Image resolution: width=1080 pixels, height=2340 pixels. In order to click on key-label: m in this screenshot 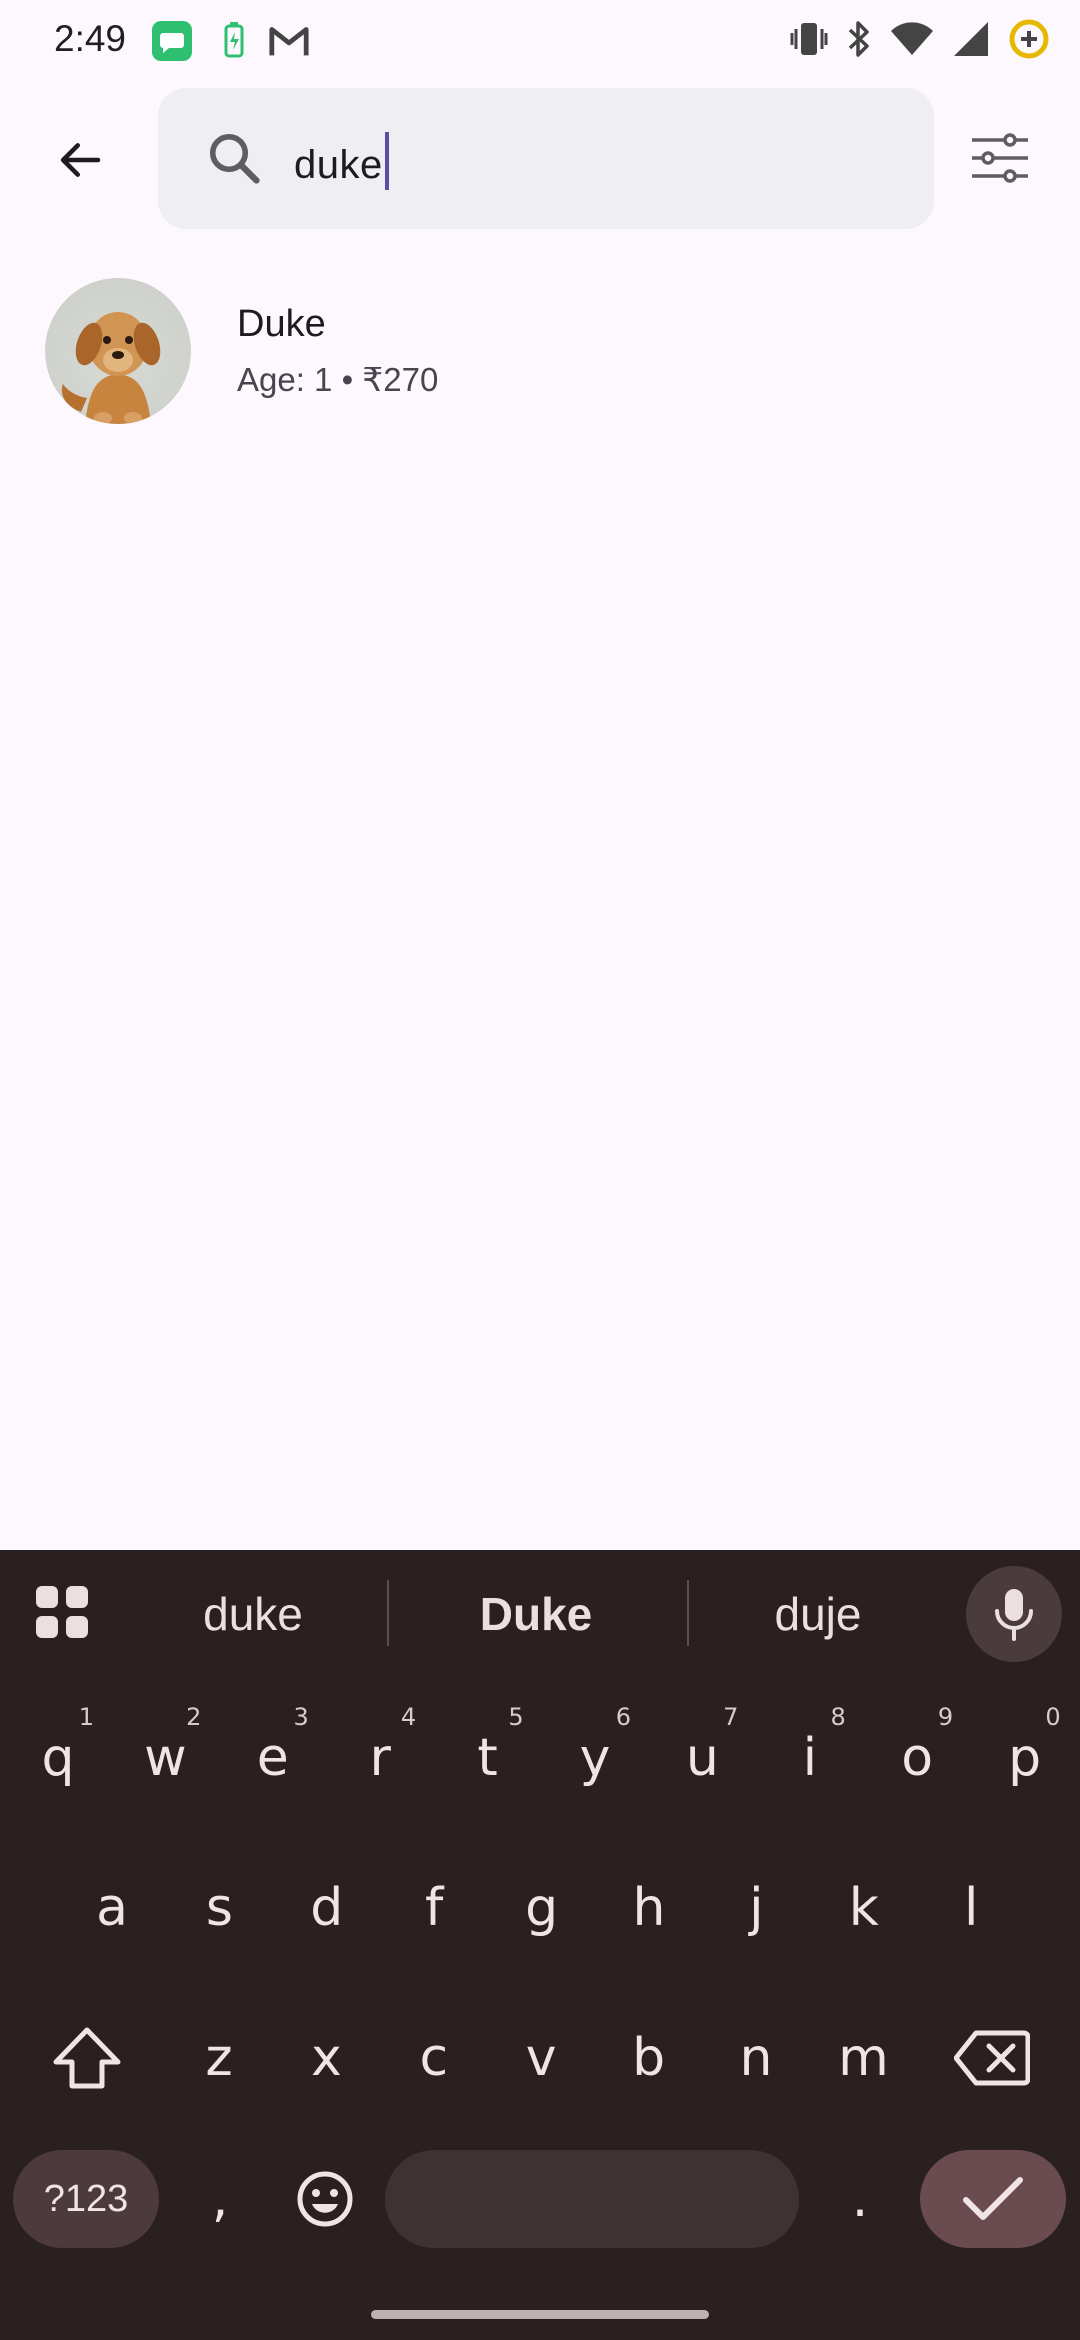, I will do `click(863, 2058)`.